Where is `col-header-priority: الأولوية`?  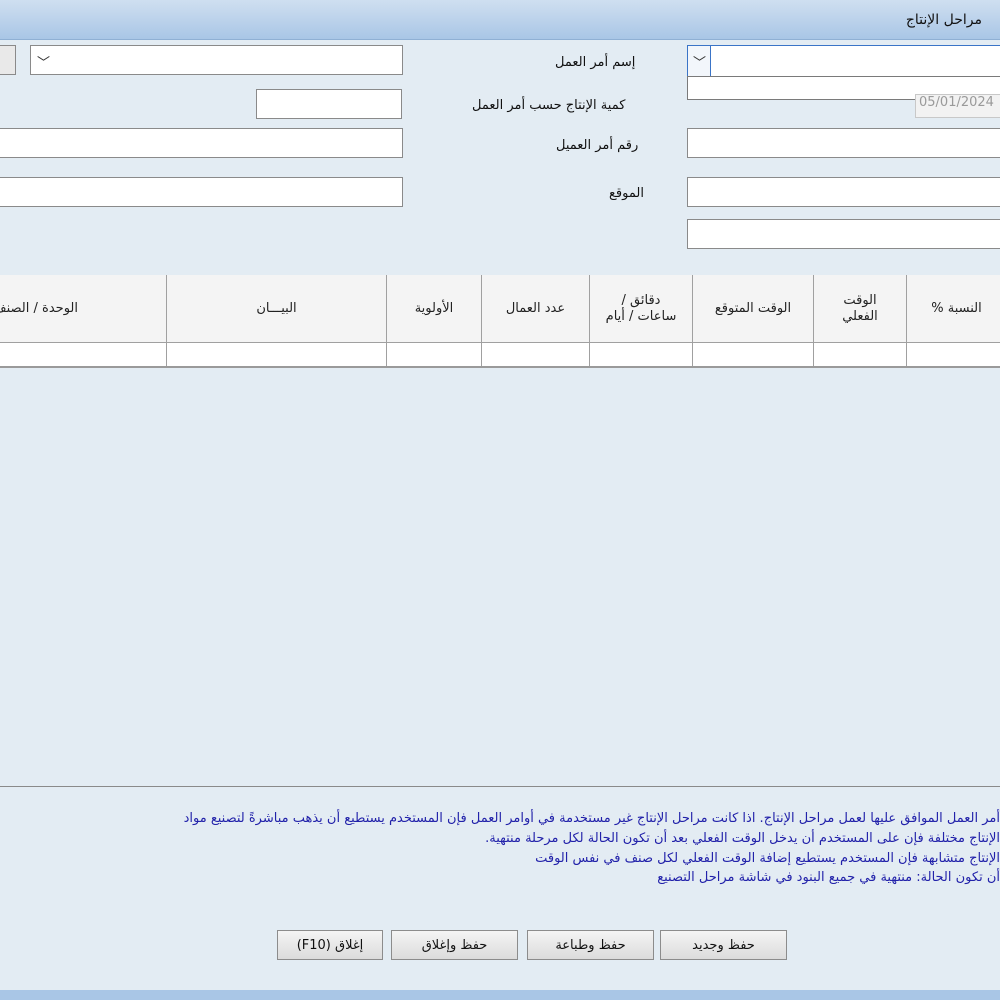 col-header-priority: الأولوية is located at coordinates (433, 308).